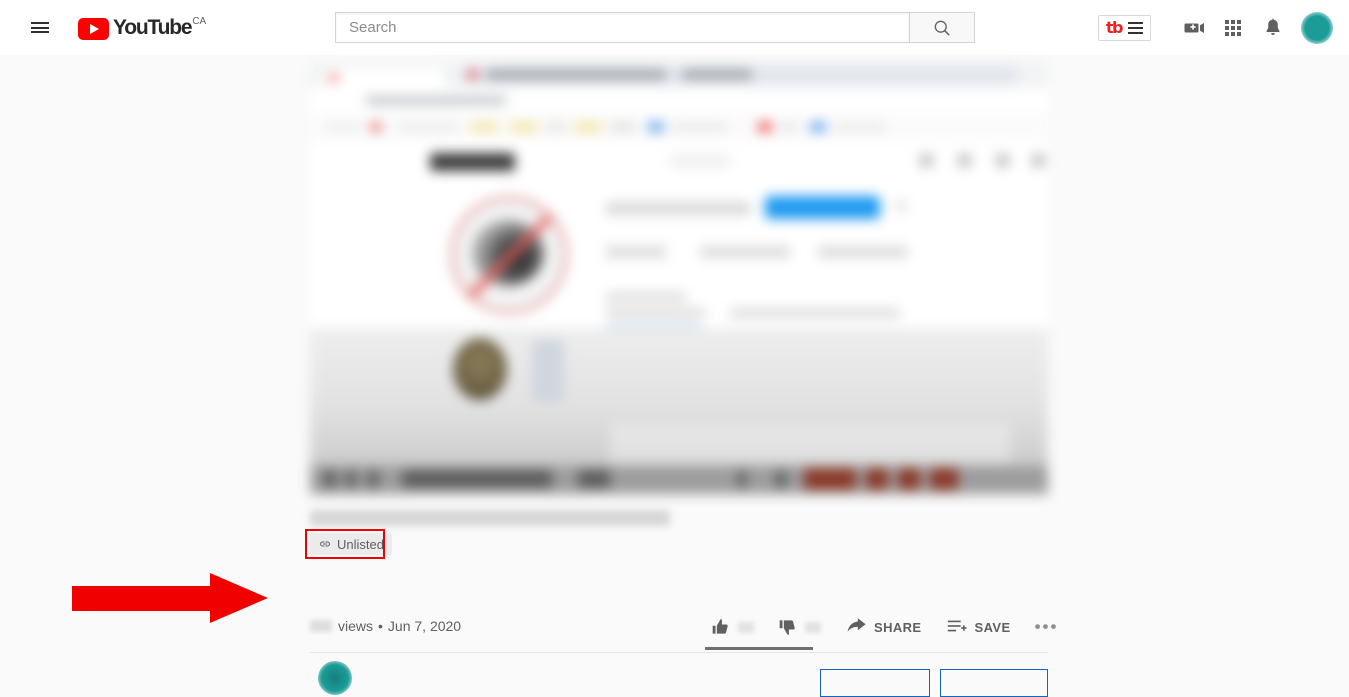 The image size is (1349, 697). Describe the element at coordinates (472, 162) in the screenshot. I see `player-site-brand` at that location.